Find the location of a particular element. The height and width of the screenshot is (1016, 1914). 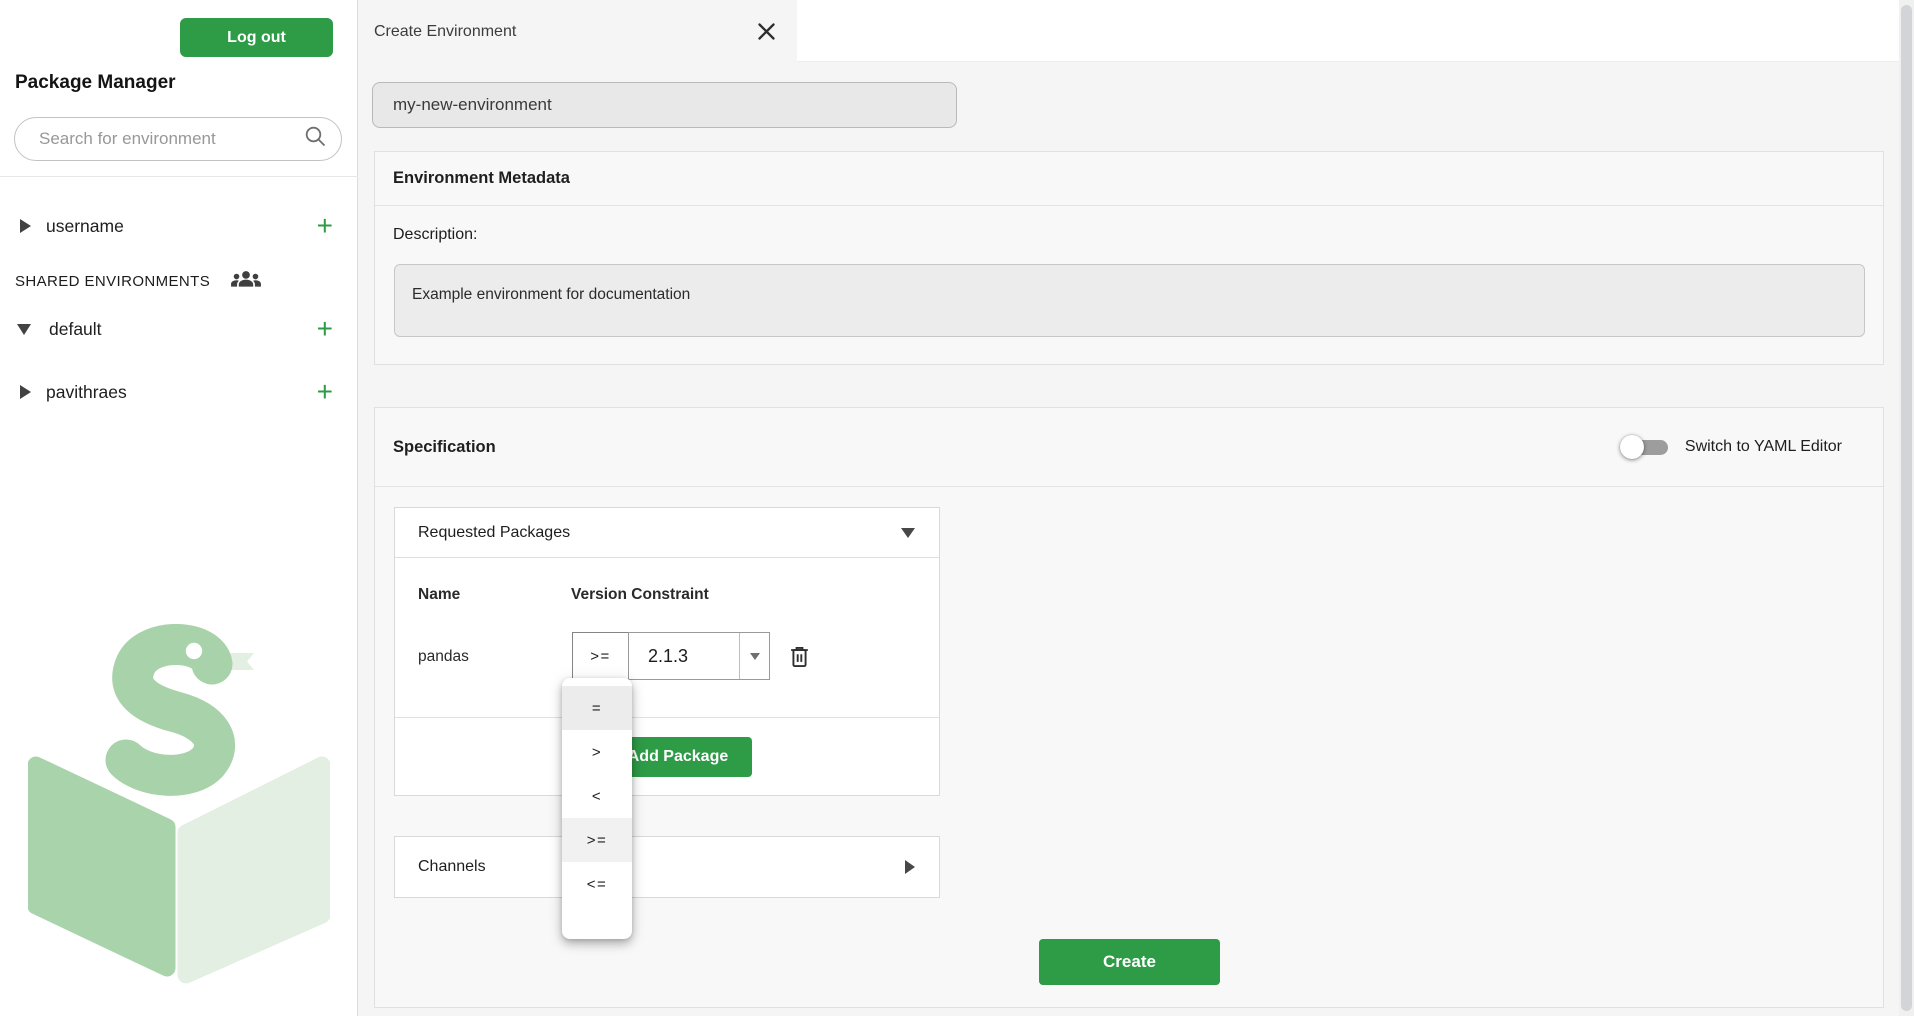

operator-option-lte: <= is located at coordinates (597, 884).